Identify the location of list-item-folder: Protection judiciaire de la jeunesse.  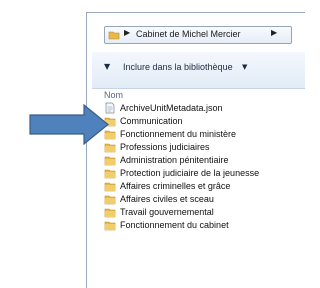
(204, 172).